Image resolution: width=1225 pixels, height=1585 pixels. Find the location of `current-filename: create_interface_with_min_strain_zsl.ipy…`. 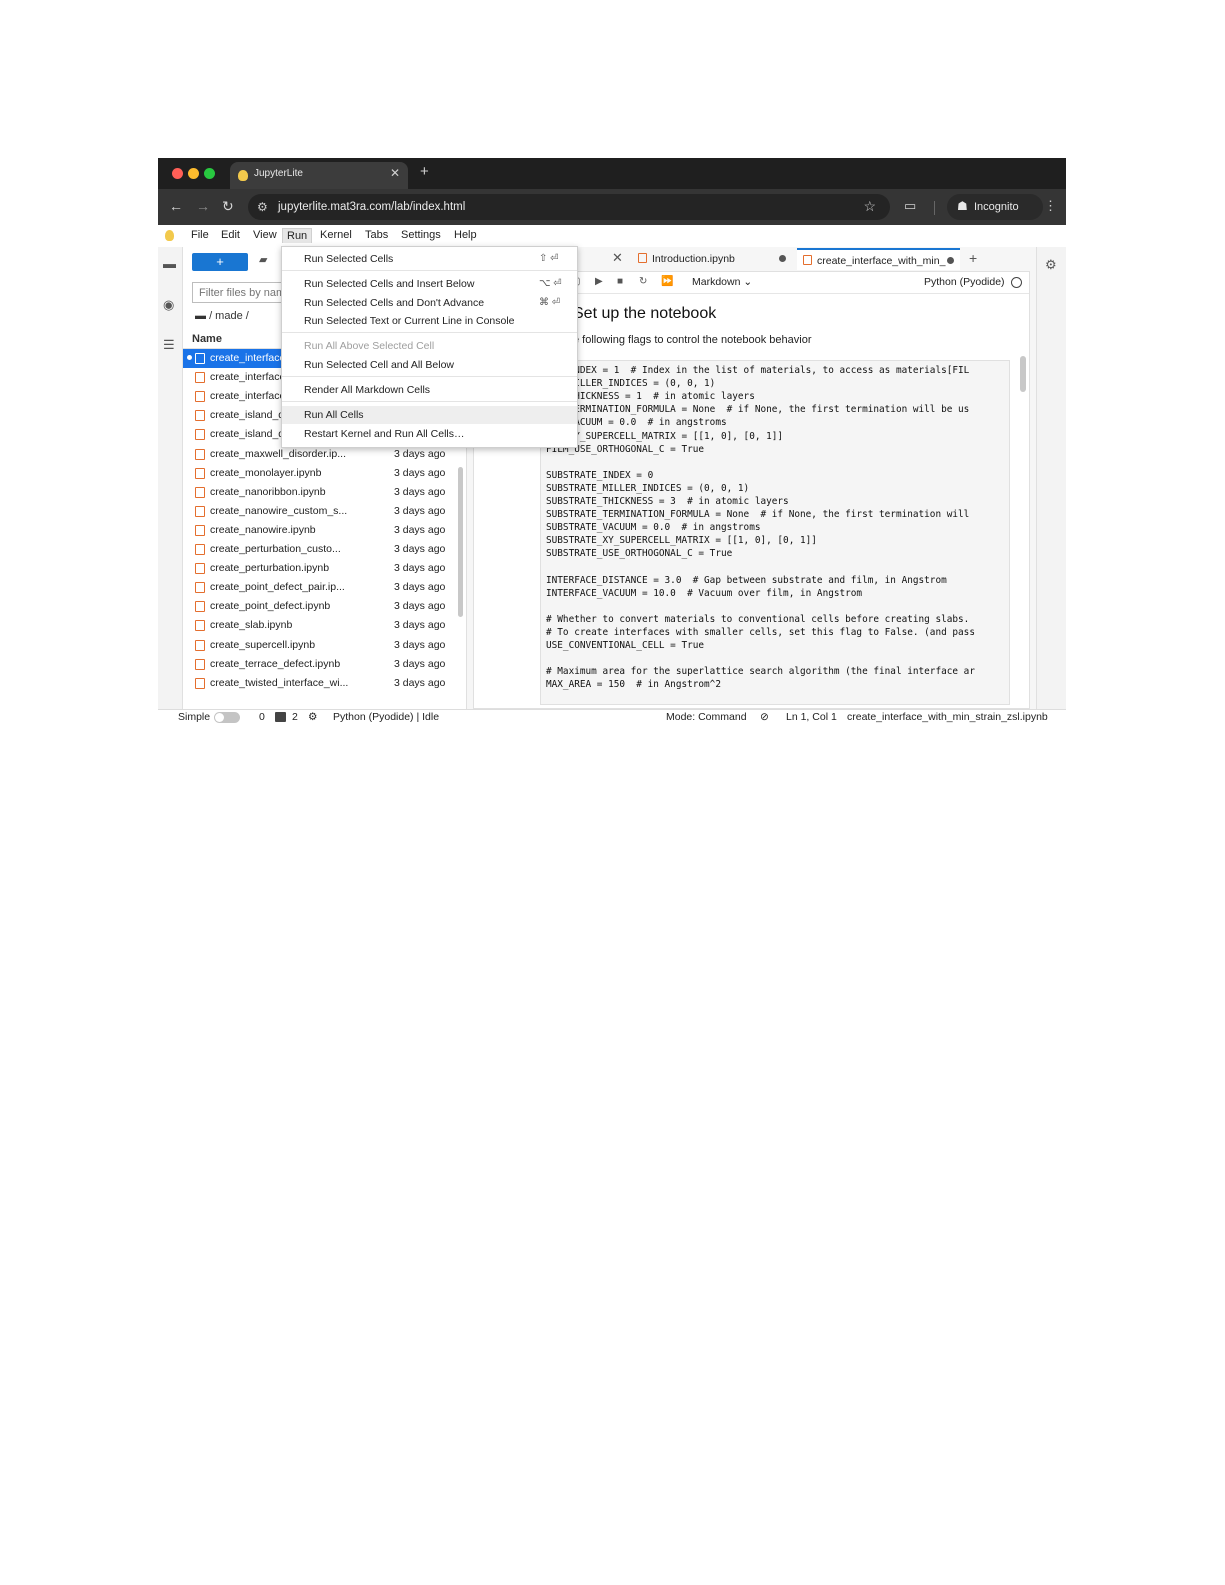

current-filename: create_interface_with_min_strain_zsl.ipy… is located at coordinates (947, 717).